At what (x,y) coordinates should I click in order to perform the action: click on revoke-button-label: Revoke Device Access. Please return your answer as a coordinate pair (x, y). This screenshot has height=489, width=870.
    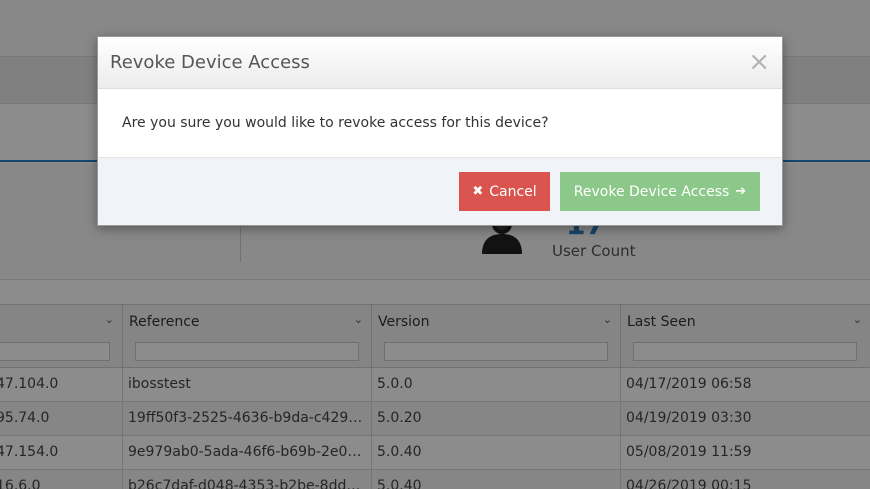
    Looking at the image, I should click on (651, 191).